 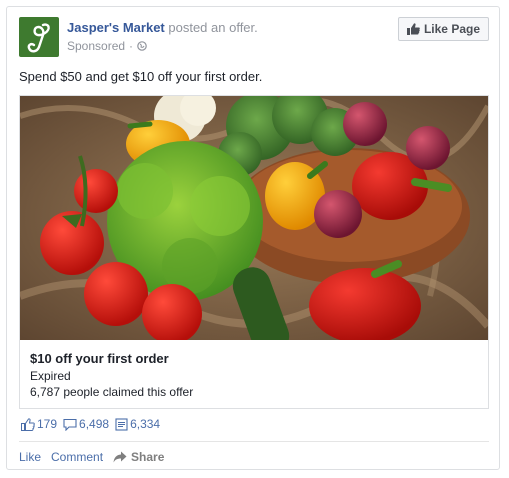 I want to click on comments-count: 6,498, so click(x=86, y=424).